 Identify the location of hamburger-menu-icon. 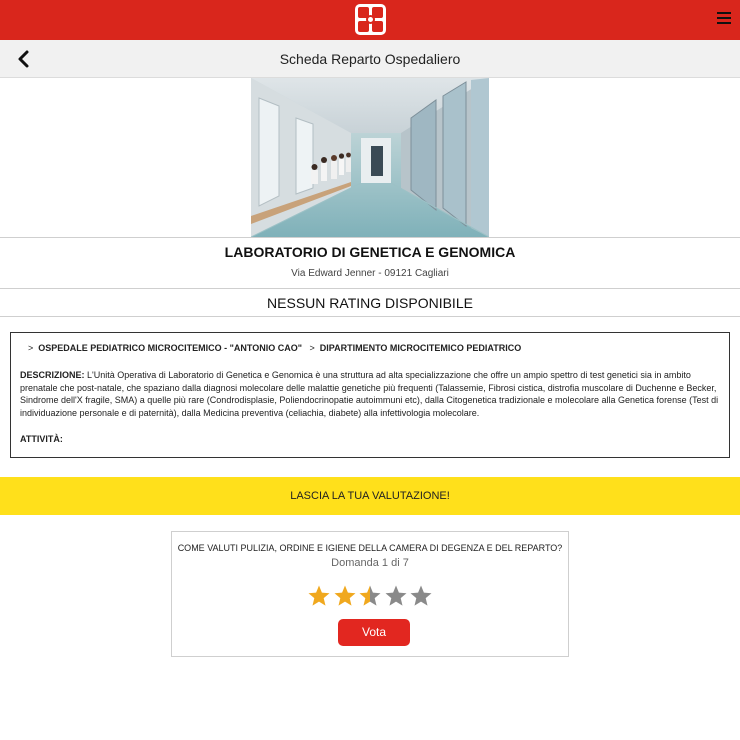
(724, 18).